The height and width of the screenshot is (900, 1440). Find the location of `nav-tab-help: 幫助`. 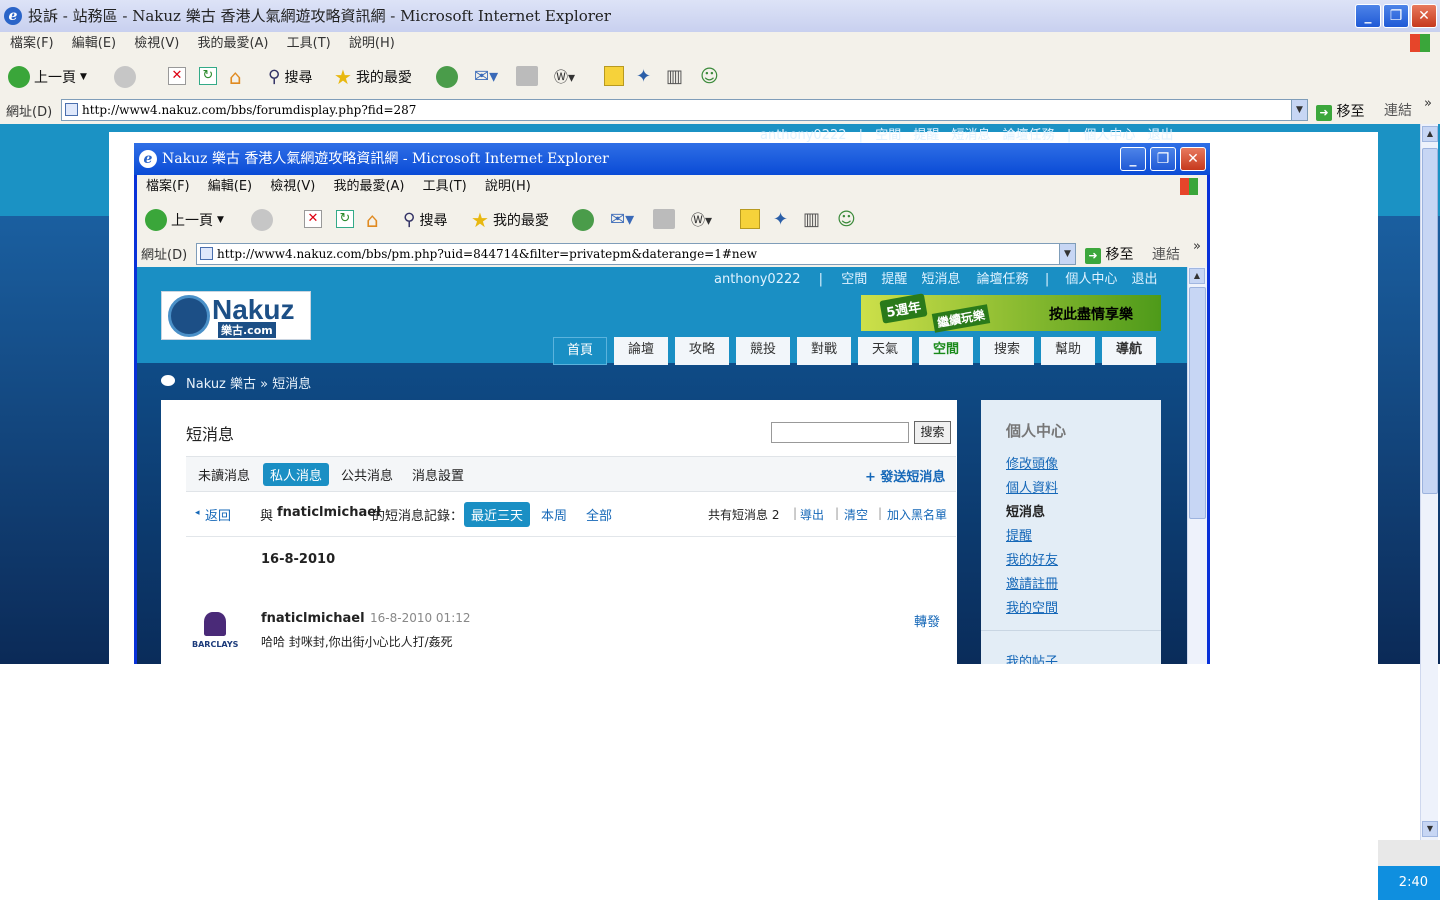

nav-tab-help: 幫助 is located at coordinates (1068, 351).